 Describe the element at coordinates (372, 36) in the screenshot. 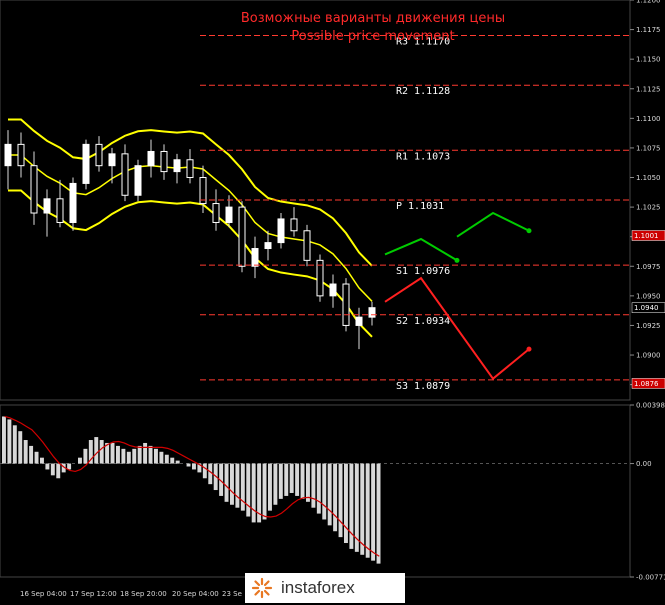

I see `chart-title-en: Possible price movement` at that location.